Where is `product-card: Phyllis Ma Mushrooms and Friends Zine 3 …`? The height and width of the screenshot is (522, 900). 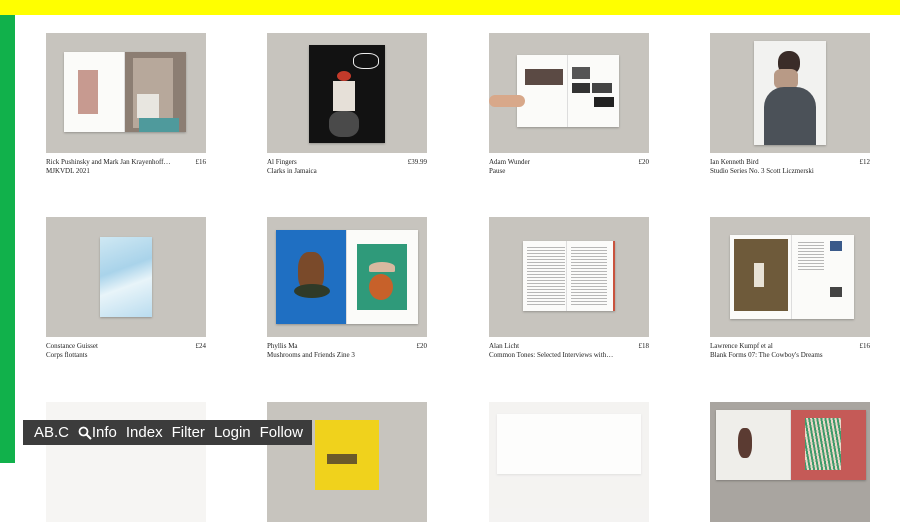
product-card: Phyllis Ma Mushrooms and Friends Zine 3 … is located at coordinates (347, 290).